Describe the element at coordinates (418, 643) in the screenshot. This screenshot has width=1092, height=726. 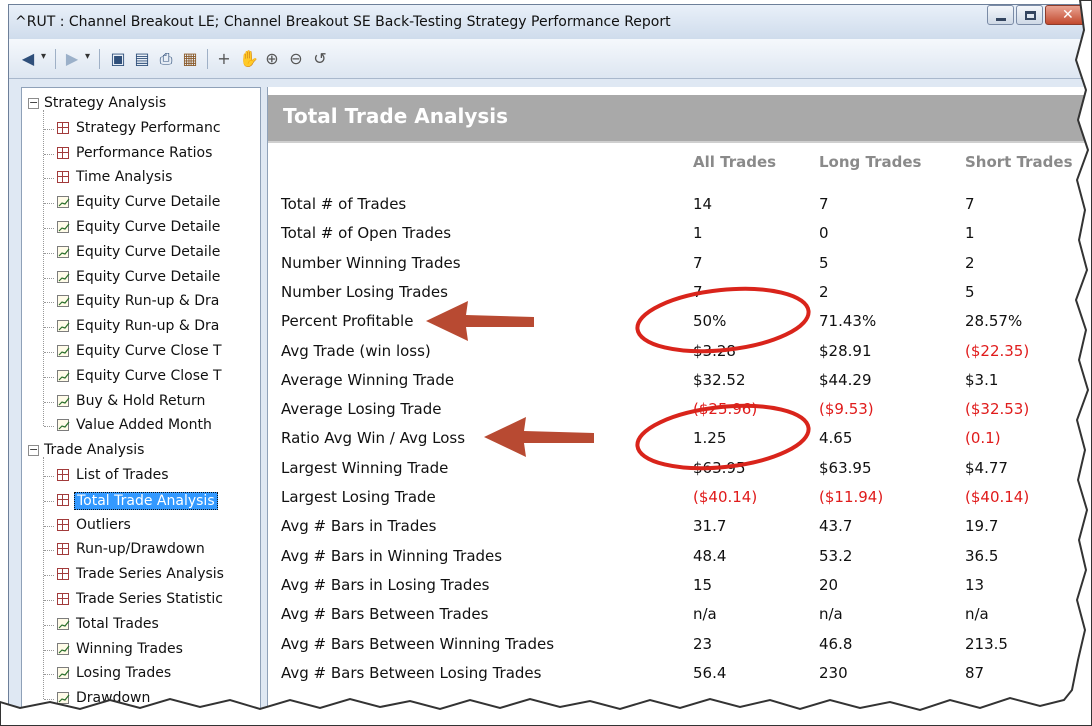
I see `row-label: Avg # Bars Between Winning Trades` at that location.